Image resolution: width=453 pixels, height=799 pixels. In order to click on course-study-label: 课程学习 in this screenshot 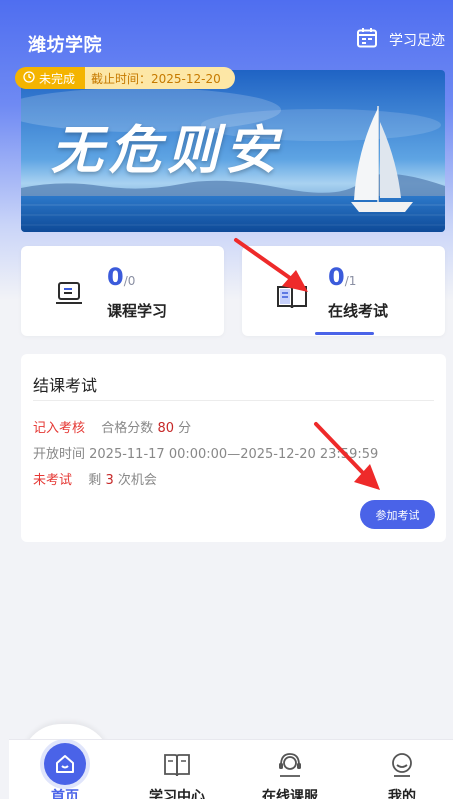, I will do `click(137, 311)`.